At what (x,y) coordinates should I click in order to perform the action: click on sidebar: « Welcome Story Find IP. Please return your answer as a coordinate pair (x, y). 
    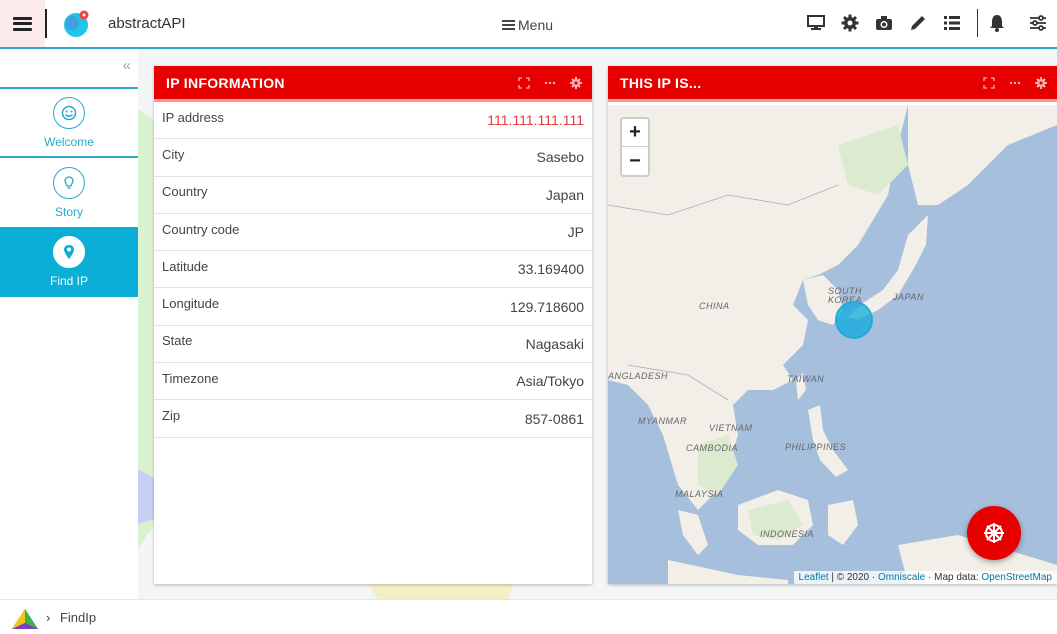
    Looking at the image, I should click on (69, 324).